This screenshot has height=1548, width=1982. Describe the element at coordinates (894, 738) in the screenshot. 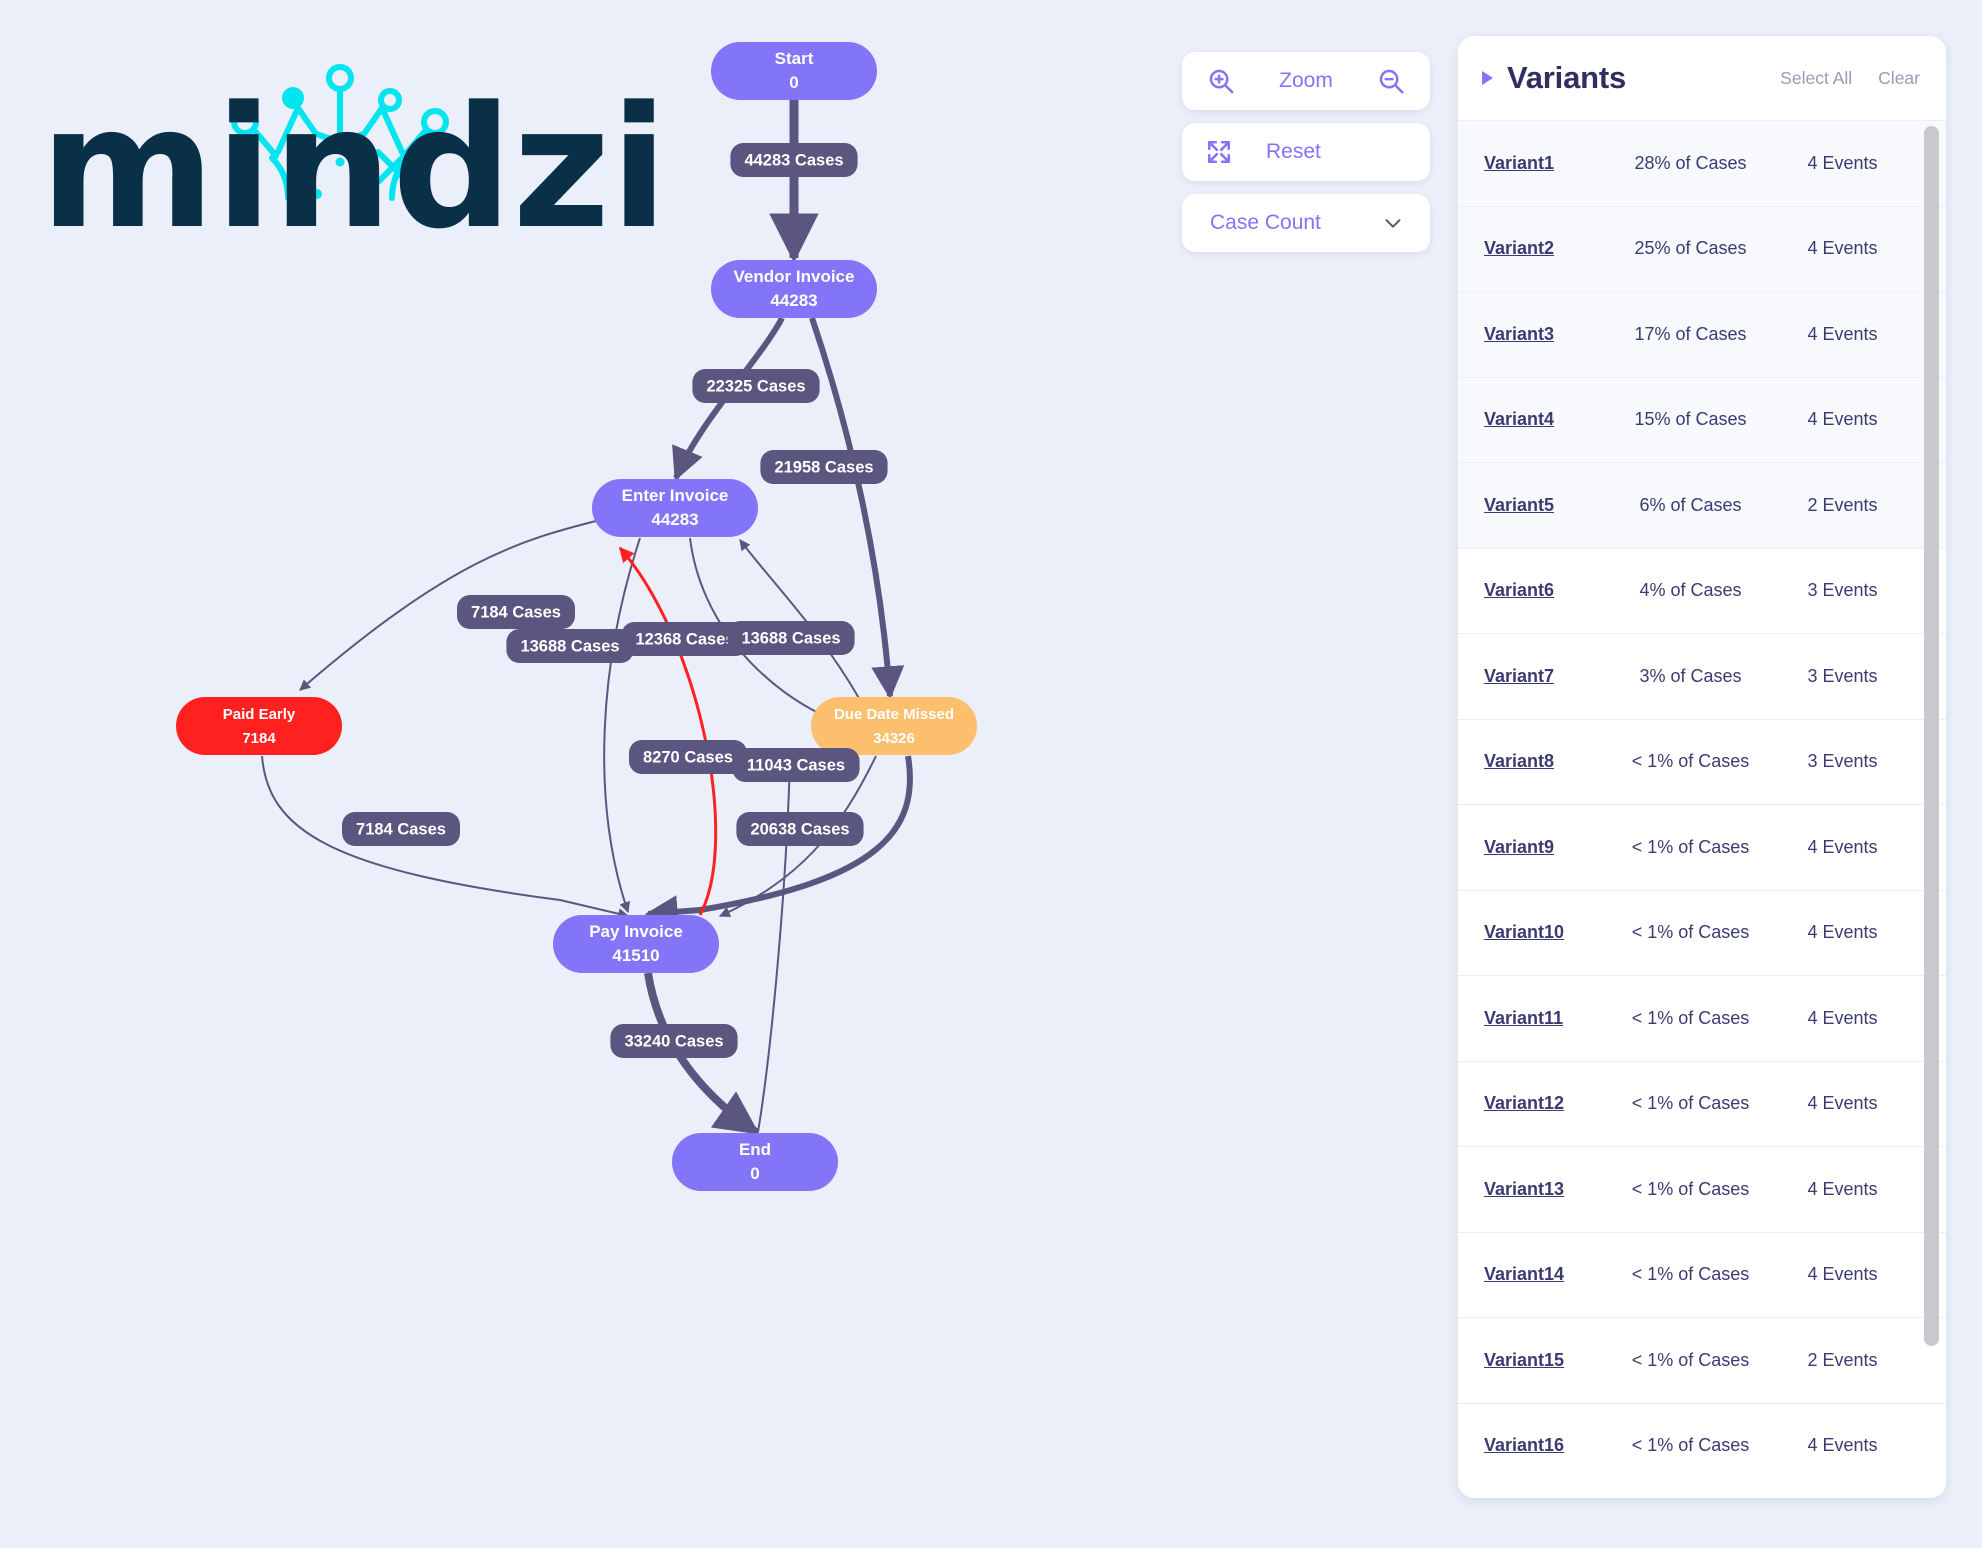

I see `node-duedate-value: 34326` at that location.